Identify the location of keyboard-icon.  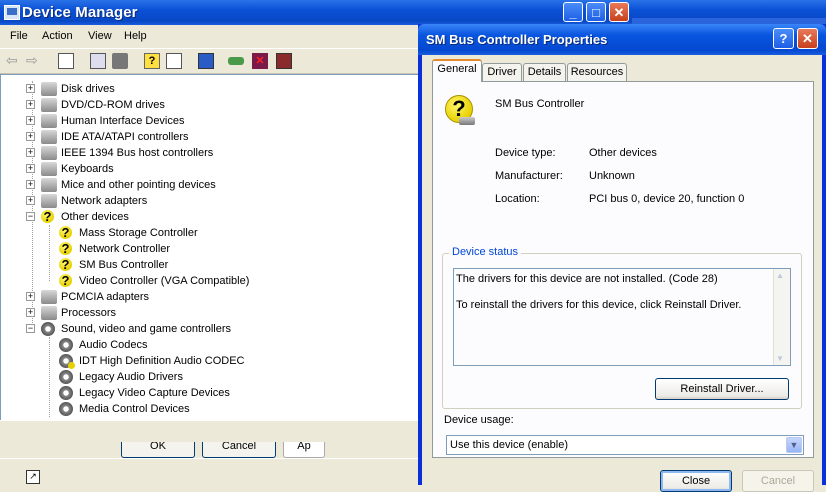
(49, 169).